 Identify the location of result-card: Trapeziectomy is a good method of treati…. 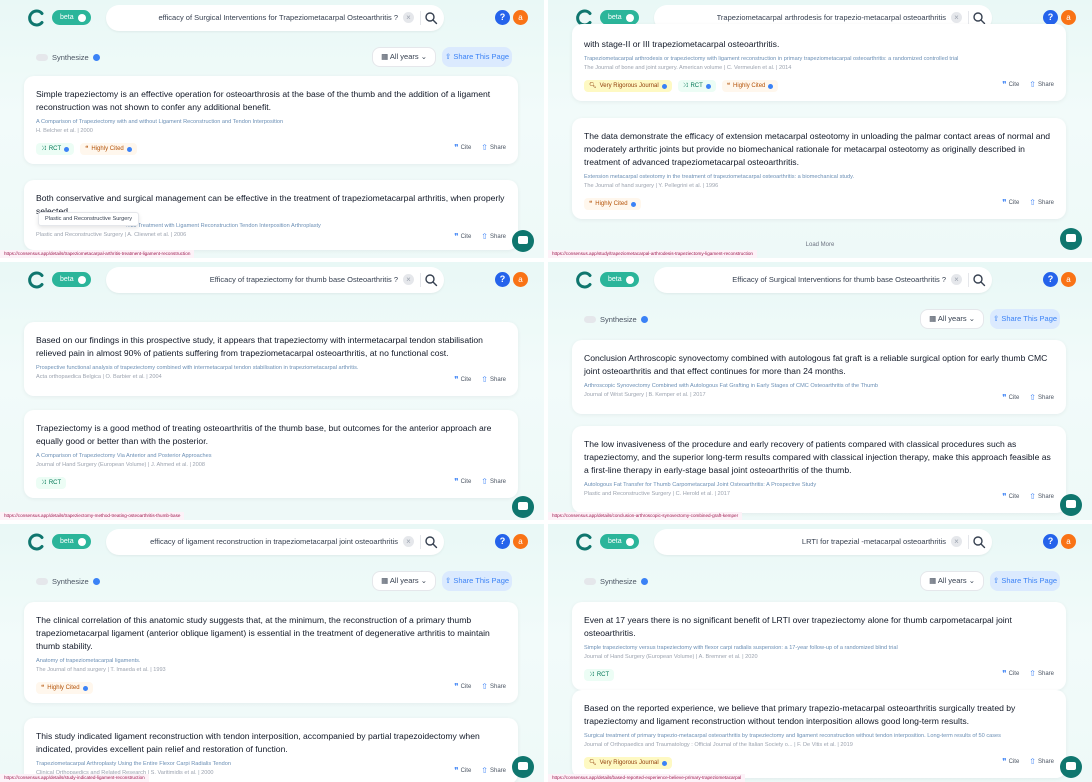
(271, 454).